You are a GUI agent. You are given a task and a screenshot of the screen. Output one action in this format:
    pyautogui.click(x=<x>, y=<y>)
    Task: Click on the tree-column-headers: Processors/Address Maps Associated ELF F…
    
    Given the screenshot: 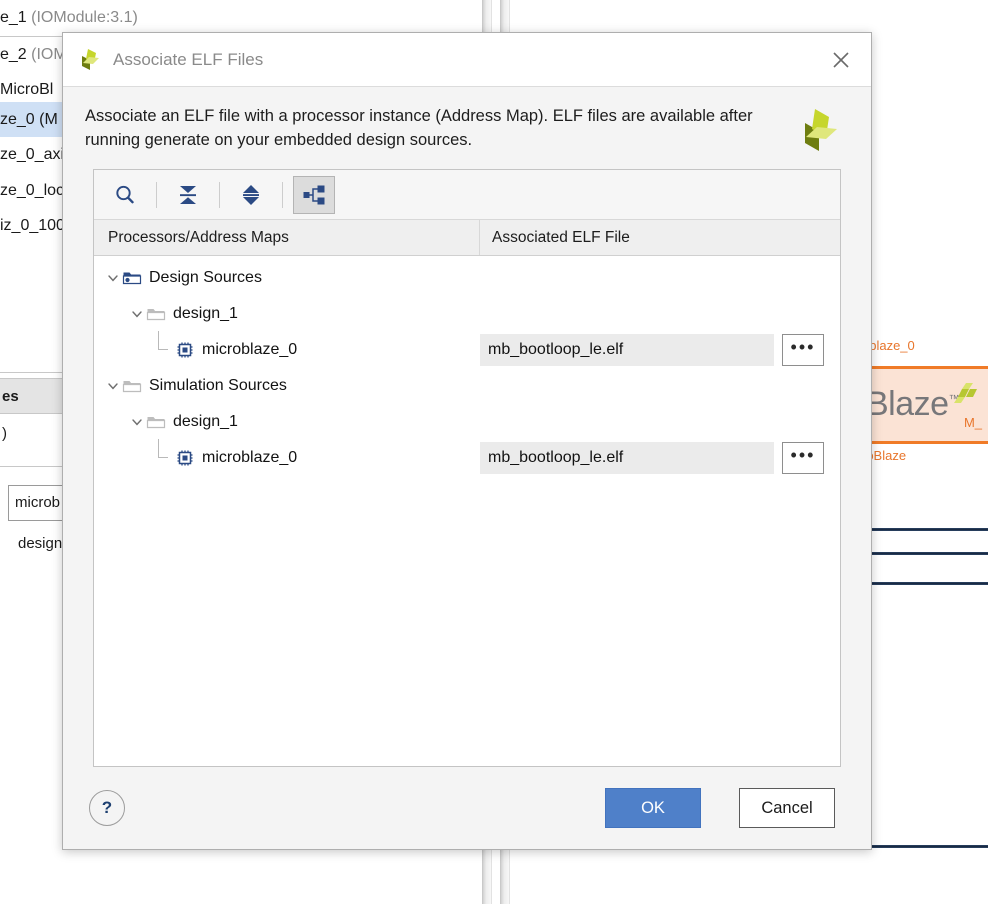 What is the action you would take?
    pyautogui.click(x=467, y=238)
    